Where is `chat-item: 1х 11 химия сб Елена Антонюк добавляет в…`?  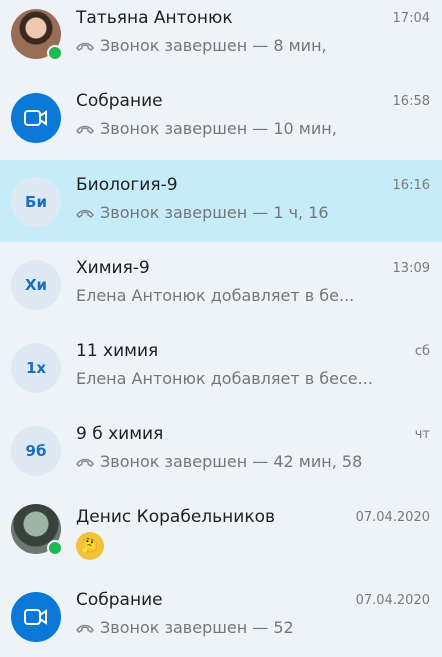
chat-item: 1х 11 химия сб Елена Антонюк добавляет в… is located at coordinates (221, 367).